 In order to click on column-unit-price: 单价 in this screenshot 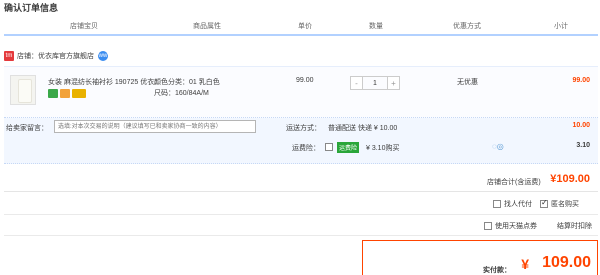, I will do `click(305, 26)`.